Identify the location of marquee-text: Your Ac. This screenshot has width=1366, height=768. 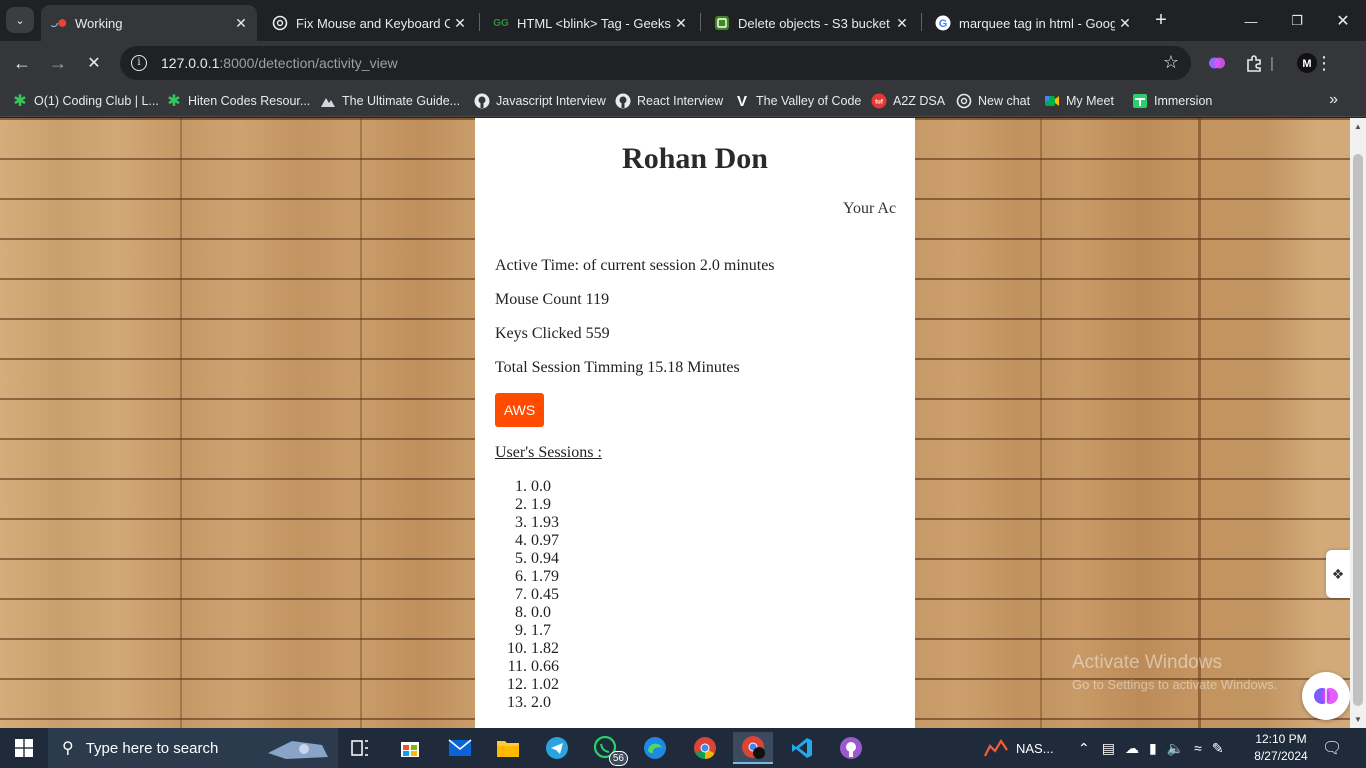
(870, 208).